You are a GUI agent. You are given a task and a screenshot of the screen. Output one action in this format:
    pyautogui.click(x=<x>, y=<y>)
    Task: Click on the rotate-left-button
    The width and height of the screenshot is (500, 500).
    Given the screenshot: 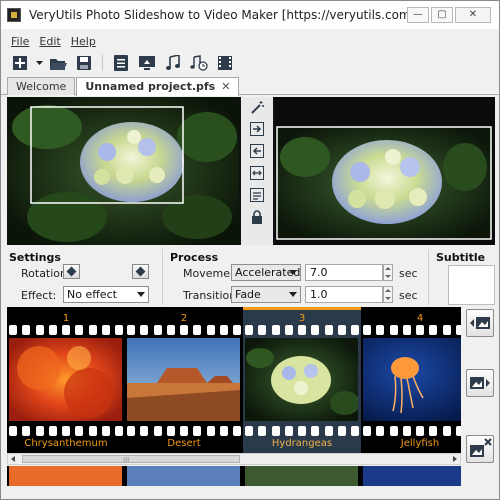 What is the action you would take?
    pyautogui.click(x=71, y=271)
    